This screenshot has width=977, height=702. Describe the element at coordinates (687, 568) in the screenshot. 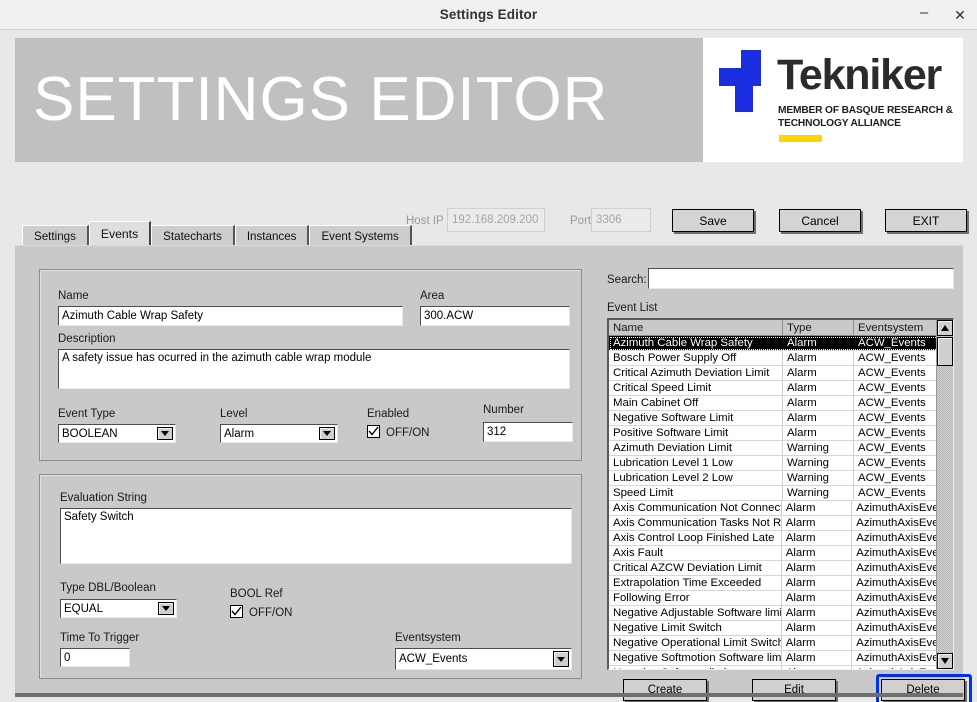

I see `cell-event-name: Critical AZCW Deviation Limit` at that location.